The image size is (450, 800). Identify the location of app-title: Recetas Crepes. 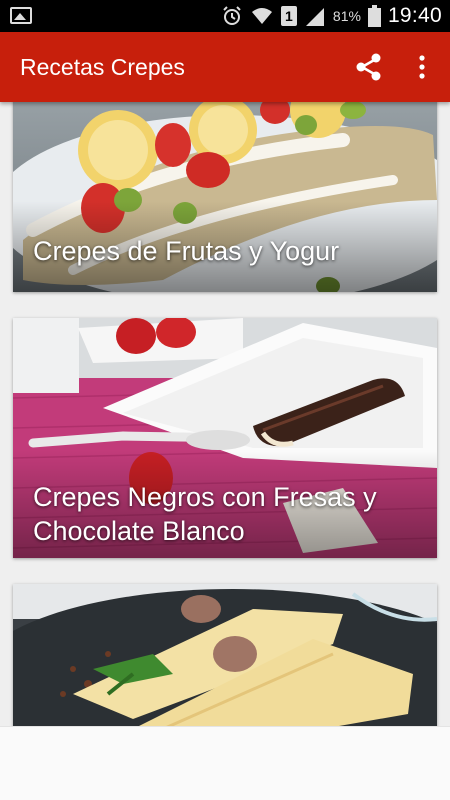
(102, 67).